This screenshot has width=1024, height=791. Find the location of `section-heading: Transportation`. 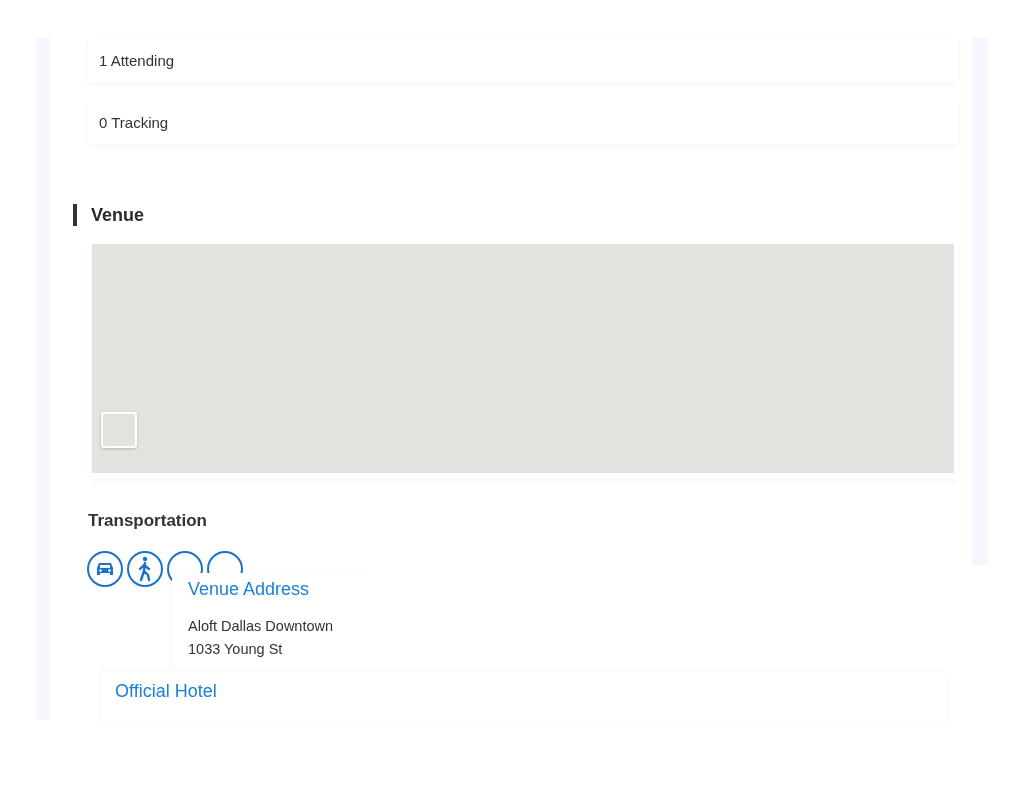

section-heading: Transportation is located at coordinates (148, 521).